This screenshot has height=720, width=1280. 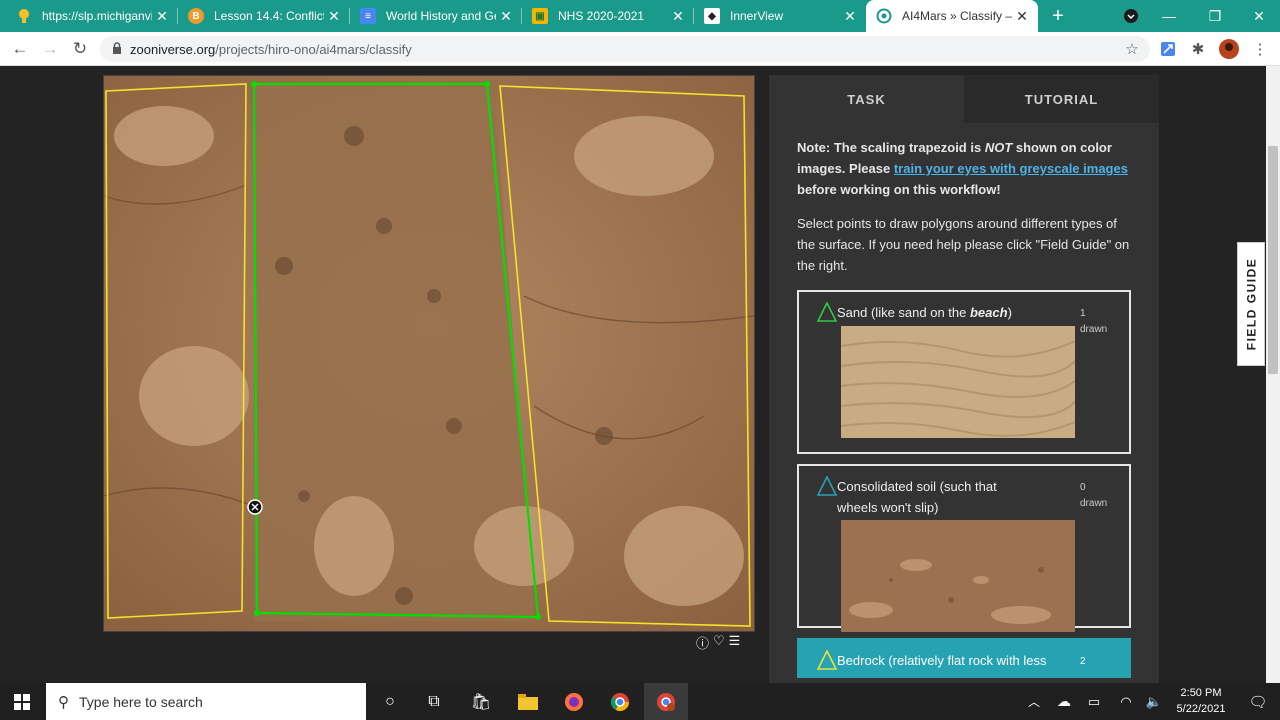 What do you see at coordinates (117, 49) in the screenshot?
I see `lock-icon` at bounding box center [117, 49].